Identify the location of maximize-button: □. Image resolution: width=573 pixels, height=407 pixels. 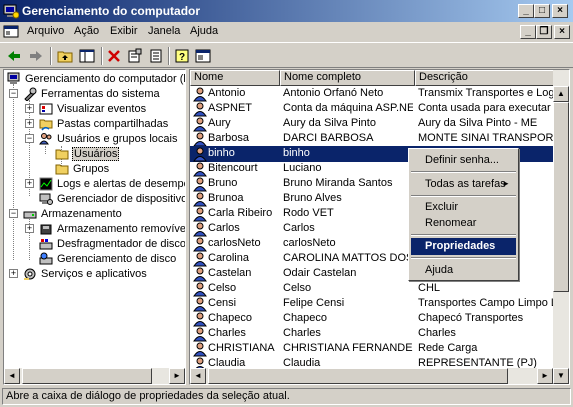
(542, 11).